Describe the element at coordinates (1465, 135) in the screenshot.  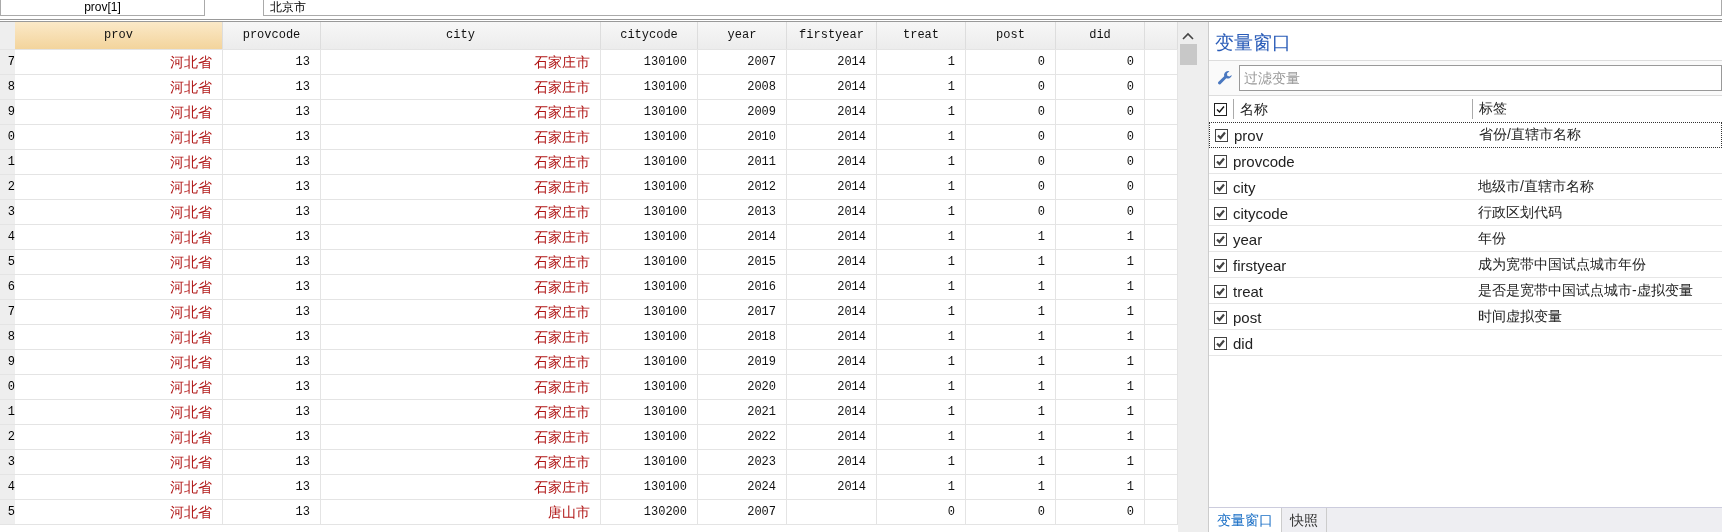
I see `variable-row: prov 省份/直辖市名称` at that location.